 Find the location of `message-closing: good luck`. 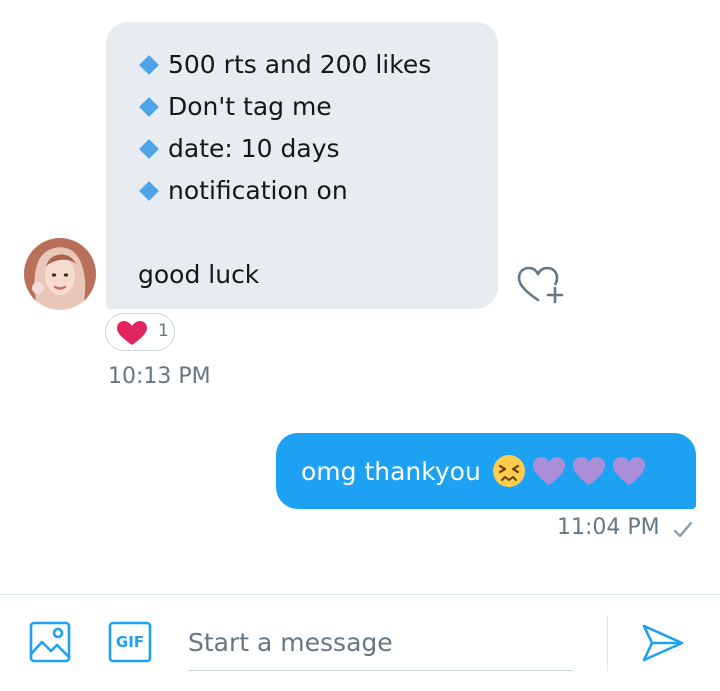

message-closing: good luck is located at coordinates (199, 274).